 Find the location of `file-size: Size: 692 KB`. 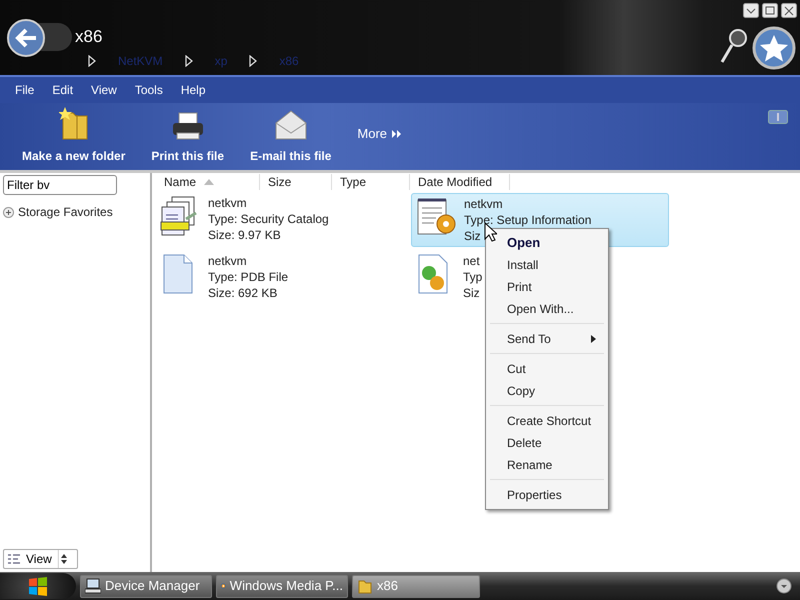

file-size: Size: 692 KB is located at coordinates (243, 293).